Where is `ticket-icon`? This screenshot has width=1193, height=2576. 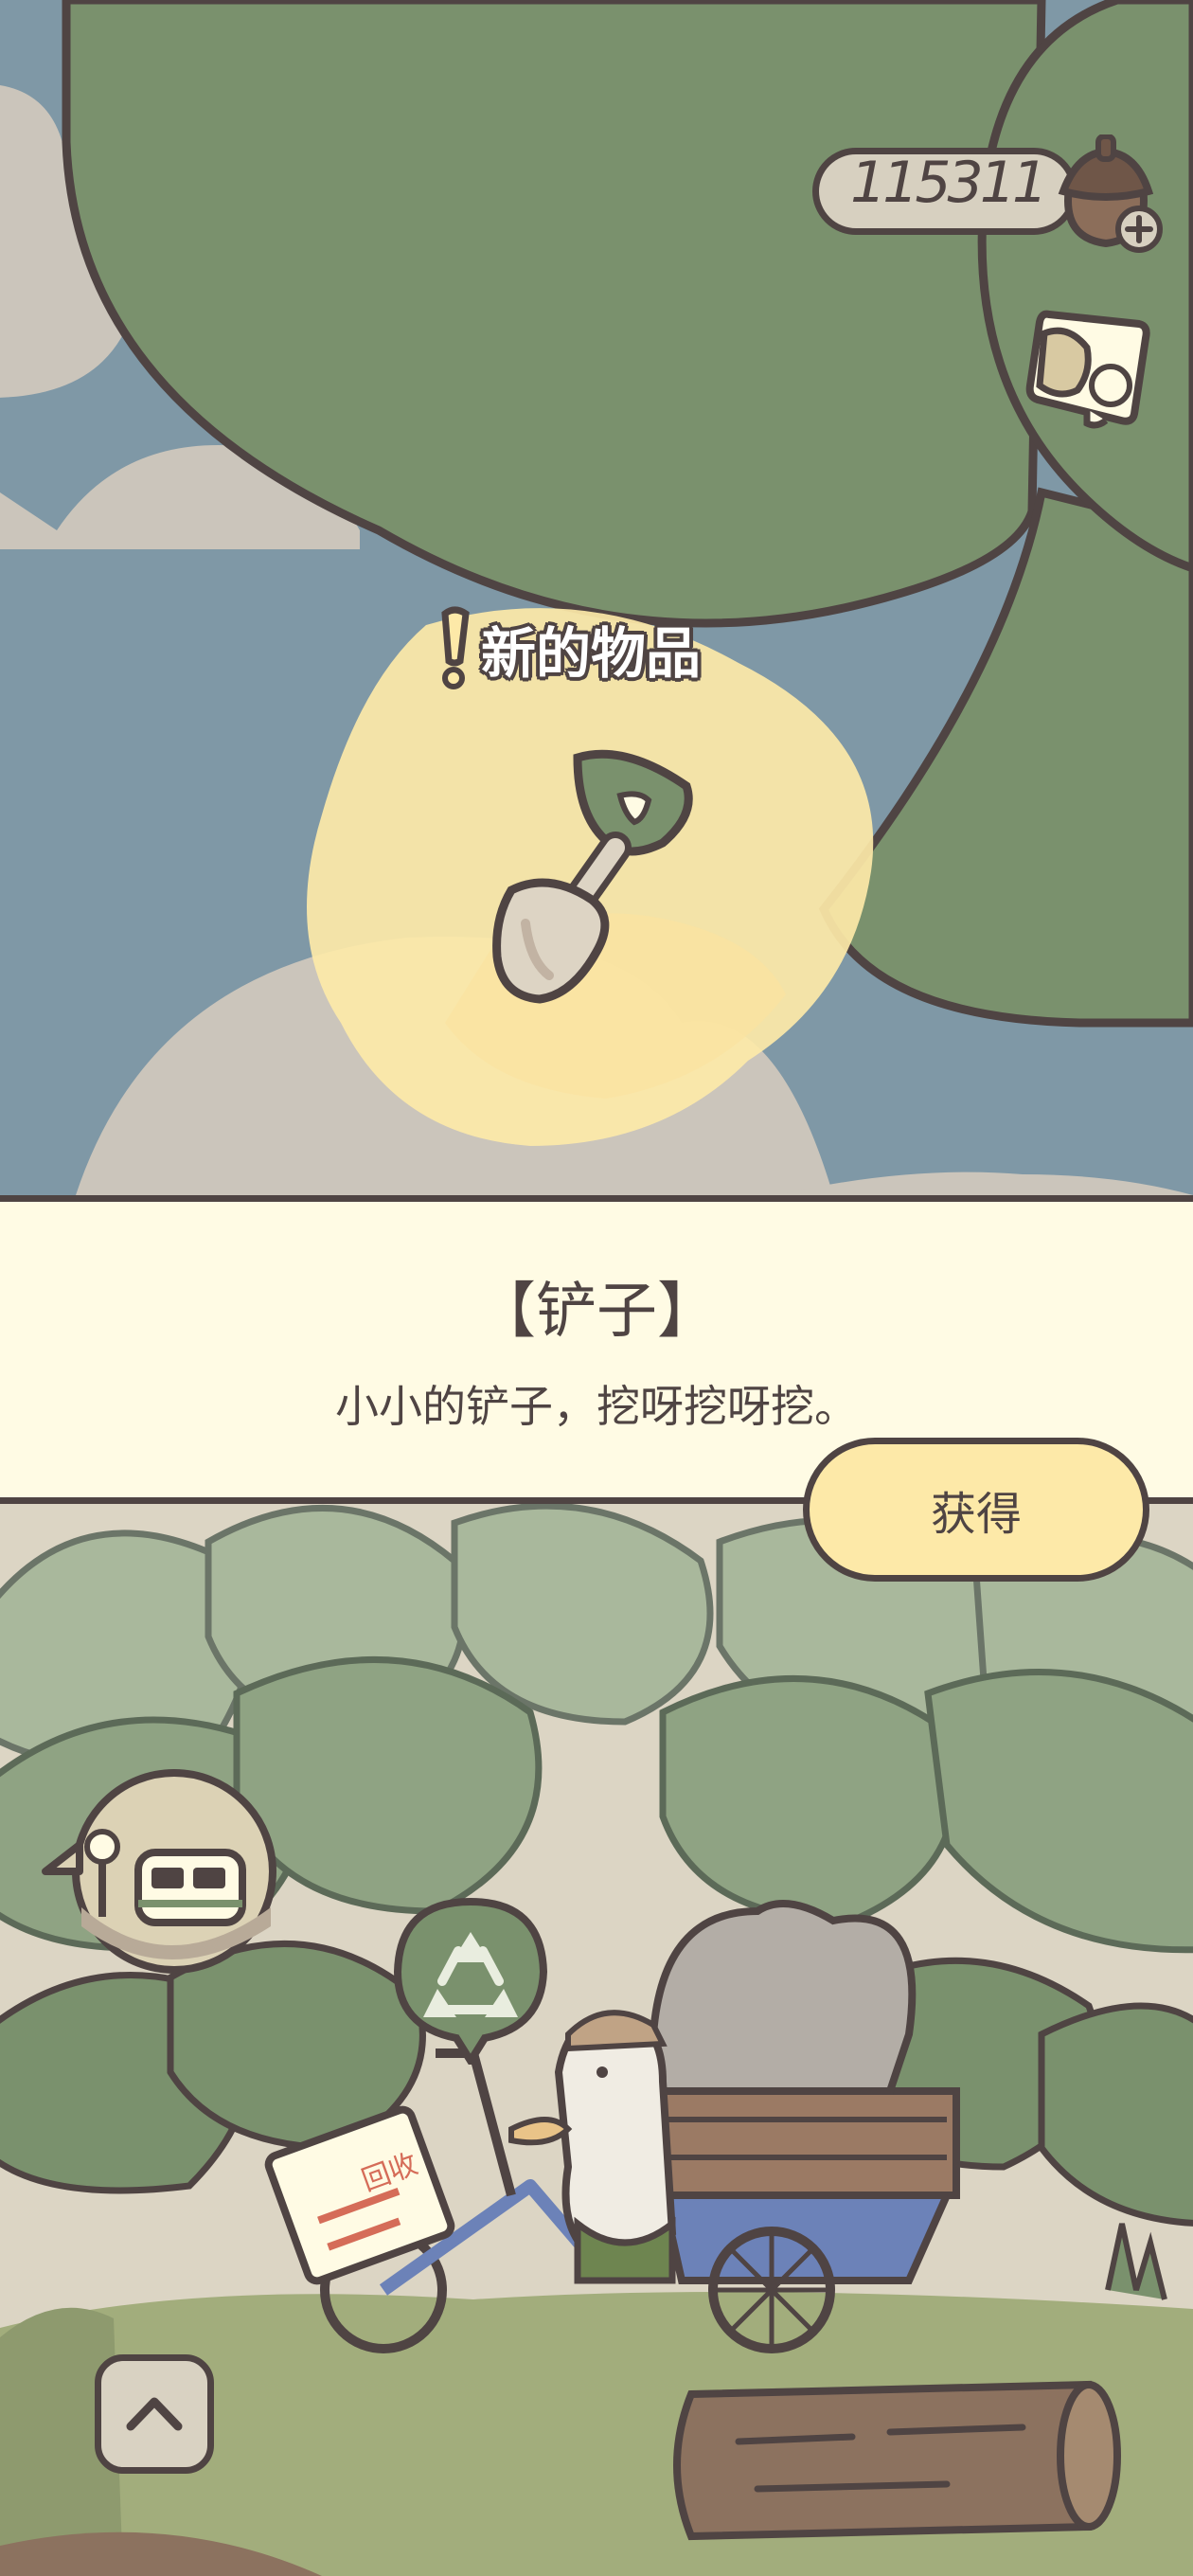
ticket-icon is located at coordinates (1092, 366).